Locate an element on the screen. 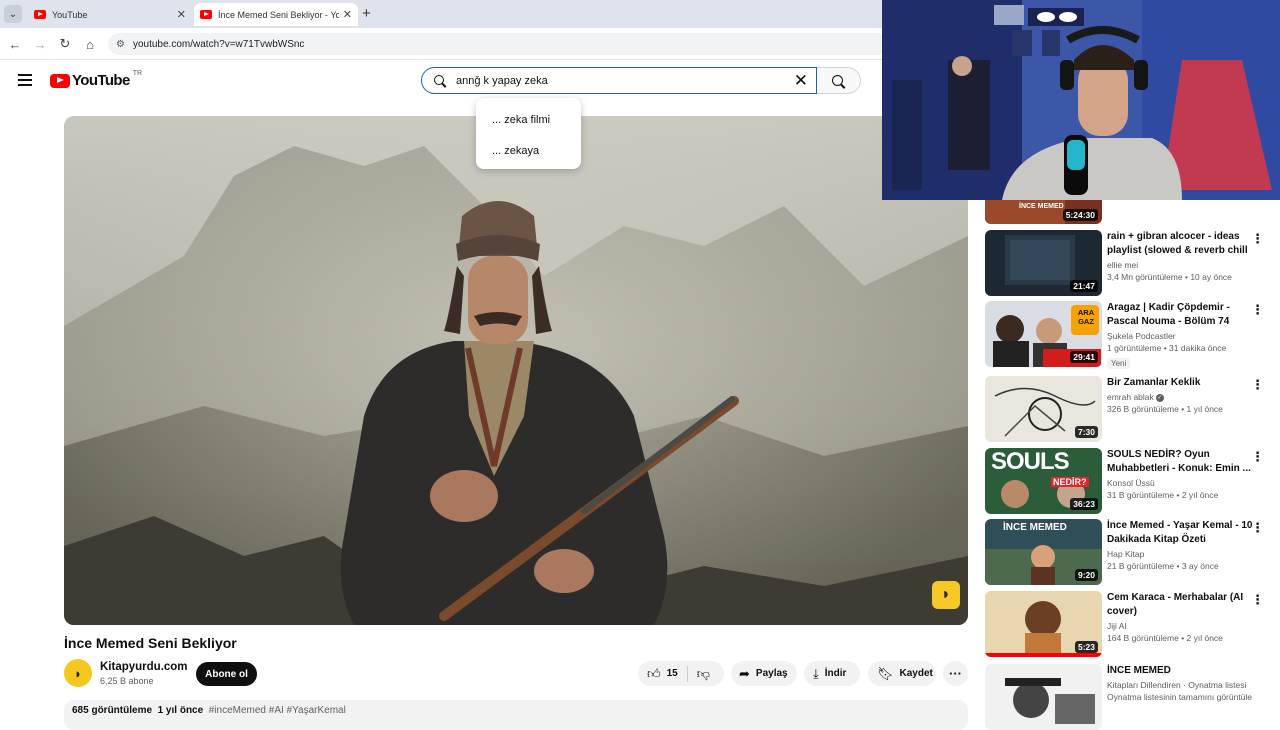 The image size is (1280, 730). thumbnail is located at coordinates (1043, 697).